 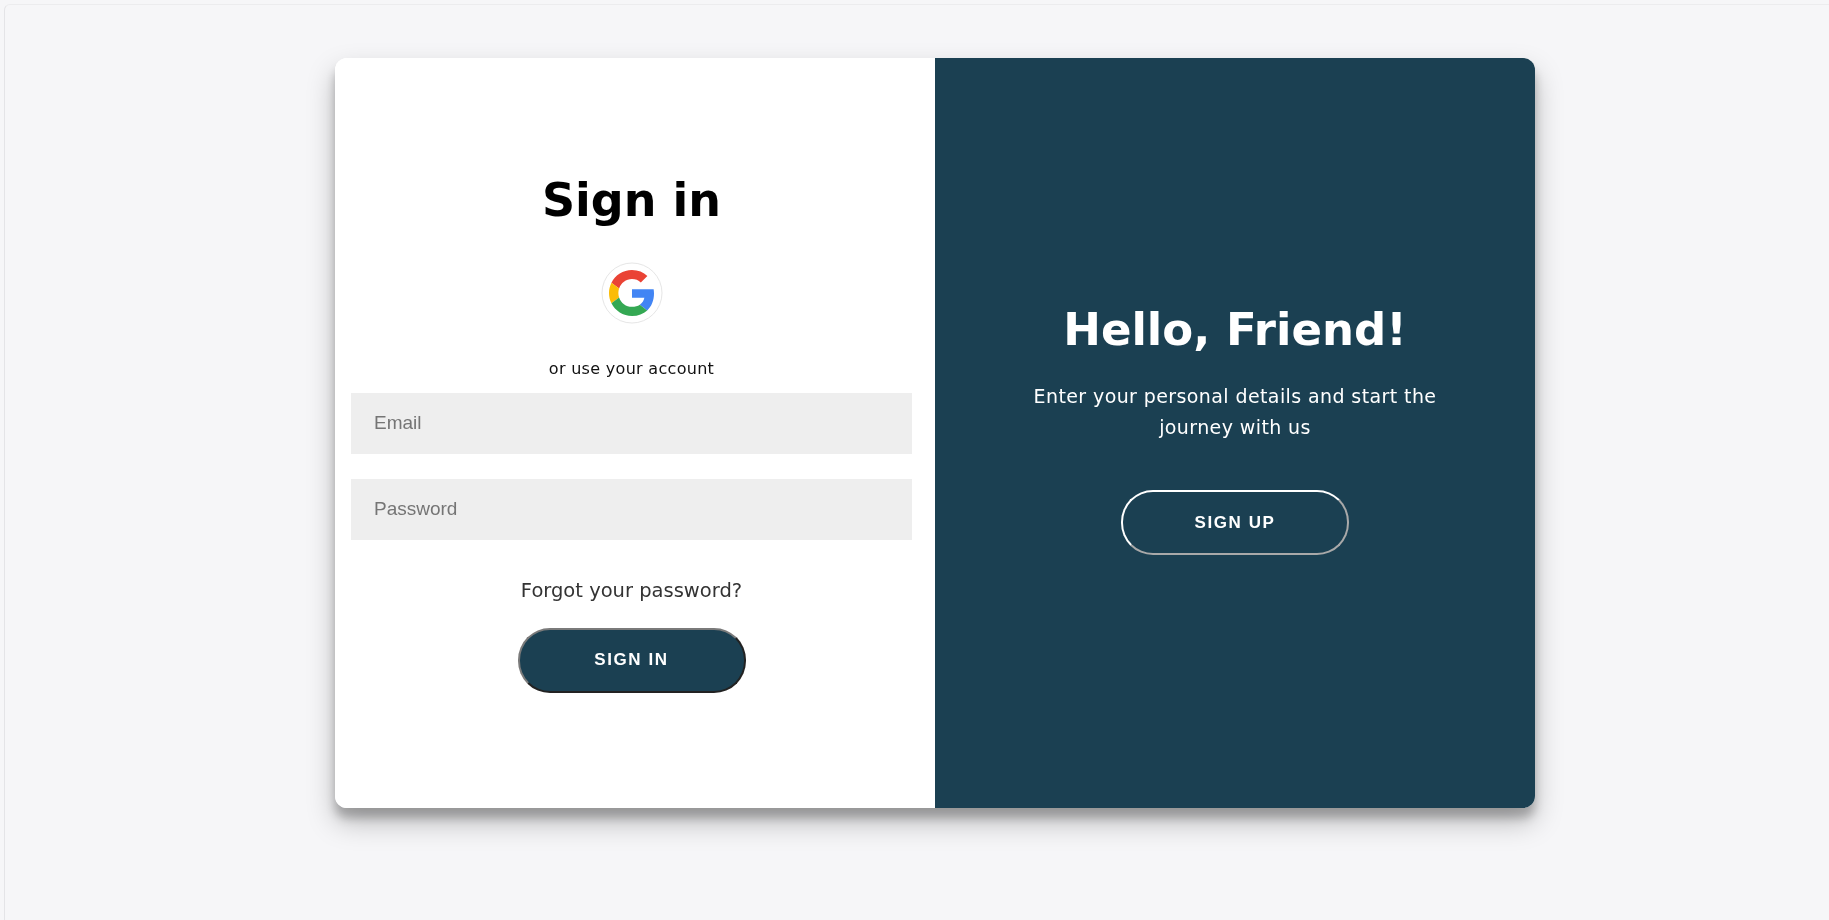 I want to click on sign-up-button: SIGN UP, so click(x=1235, y=522).